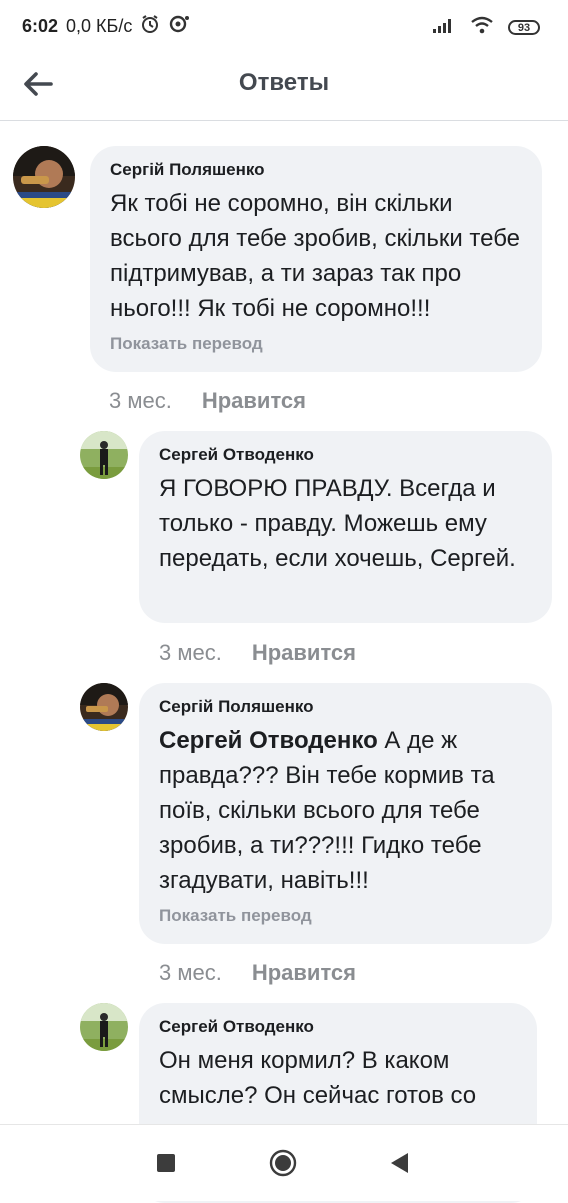 Image resolution: width=568 pixels, height=1203 pixels. What do you see at coordinates (40, 26) in the screenshot?
I see `status-time: 6:02` at bounding box center [40, 26].